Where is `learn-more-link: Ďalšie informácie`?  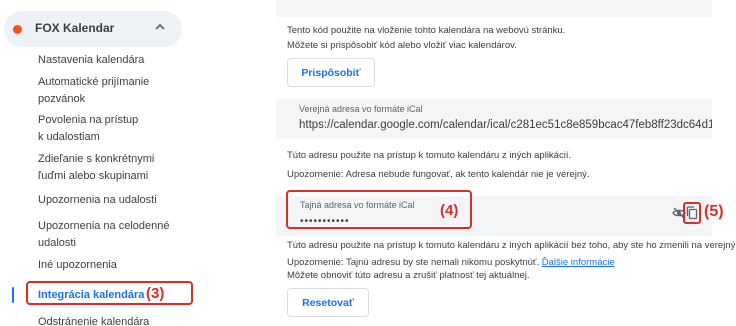
learn-more-link: Ďalšie informácie is located at coordinates (578, 262).